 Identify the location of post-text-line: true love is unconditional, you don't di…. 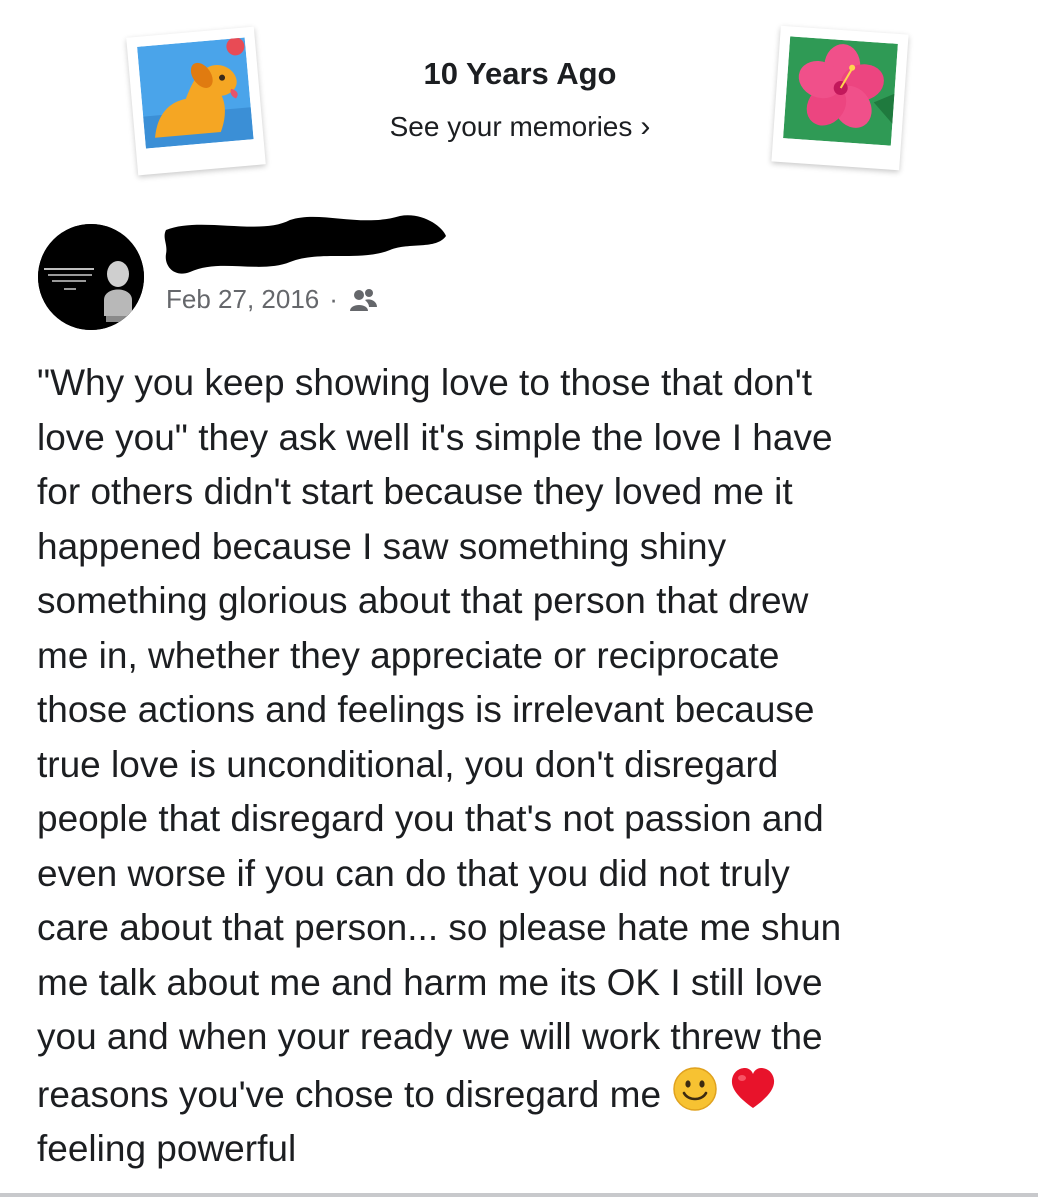
(408, 764).